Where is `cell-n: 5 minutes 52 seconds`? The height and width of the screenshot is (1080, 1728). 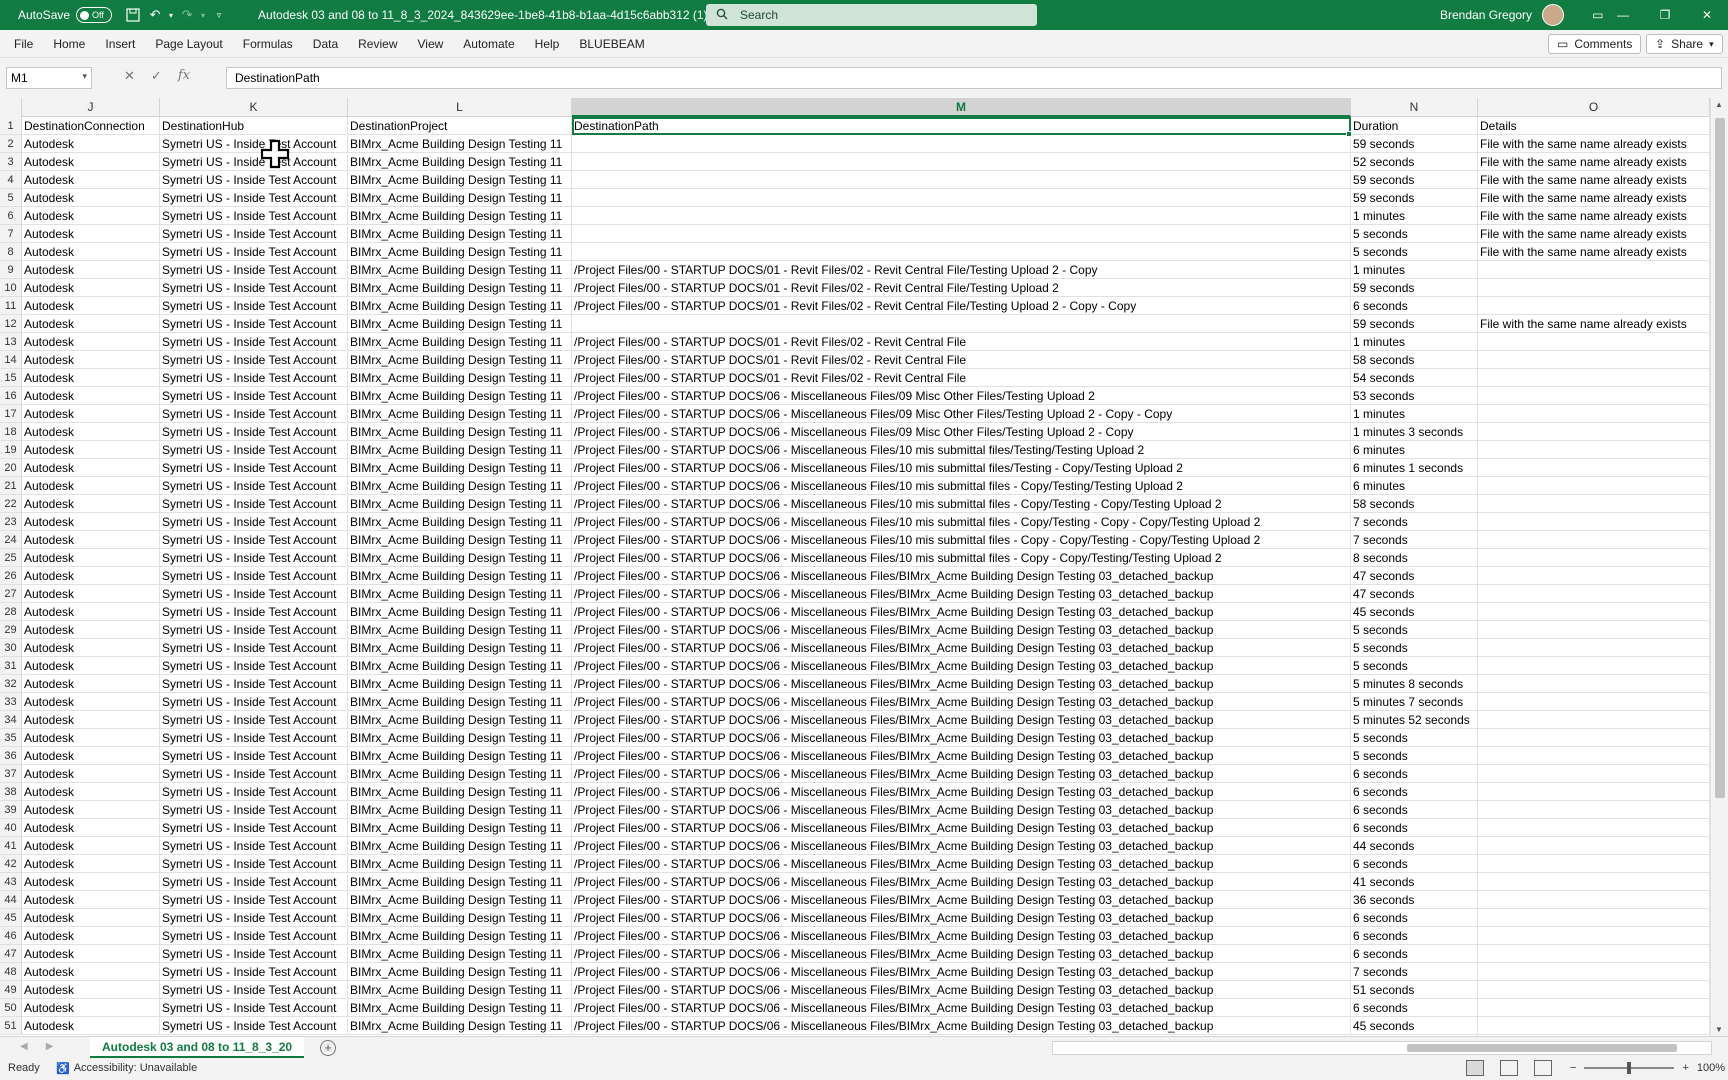
cell-n: 5 minutes 52 seconds is located at coordinates (1414, 720).